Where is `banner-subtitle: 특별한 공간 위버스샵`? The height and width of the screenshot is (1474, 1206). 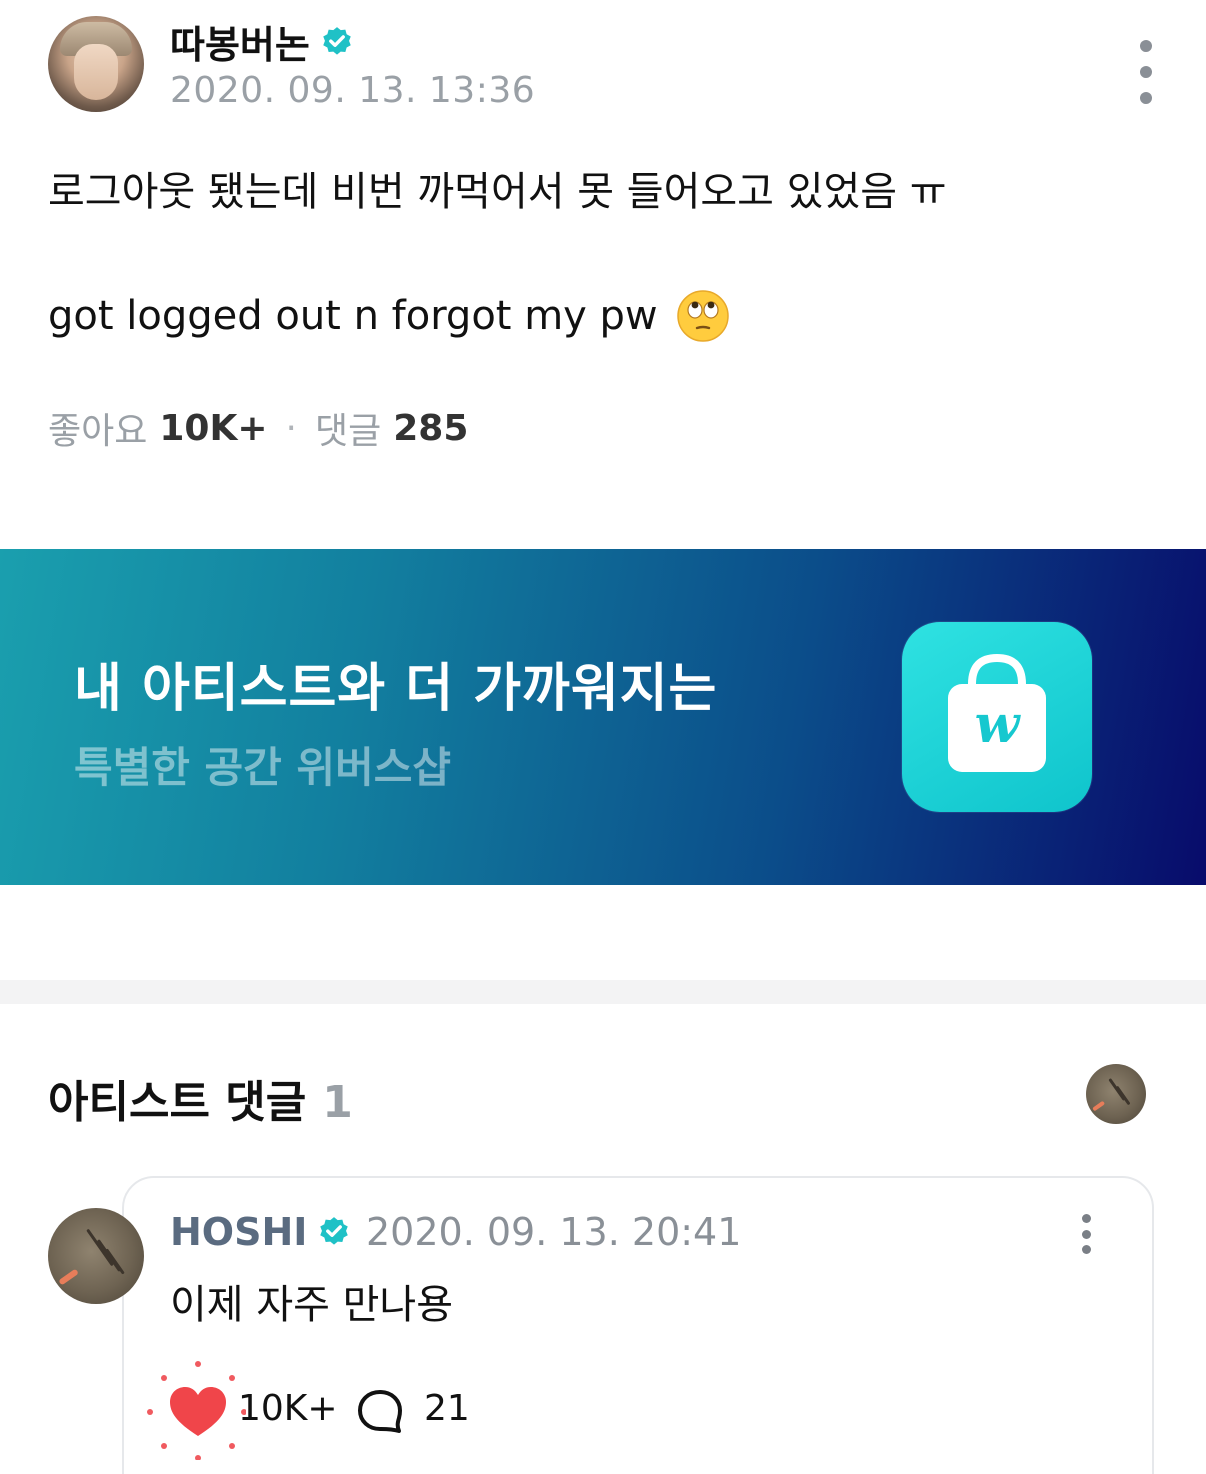 banner-subtitle: 특별한 공간 위버스샵 is located at coordinates (263, 767).